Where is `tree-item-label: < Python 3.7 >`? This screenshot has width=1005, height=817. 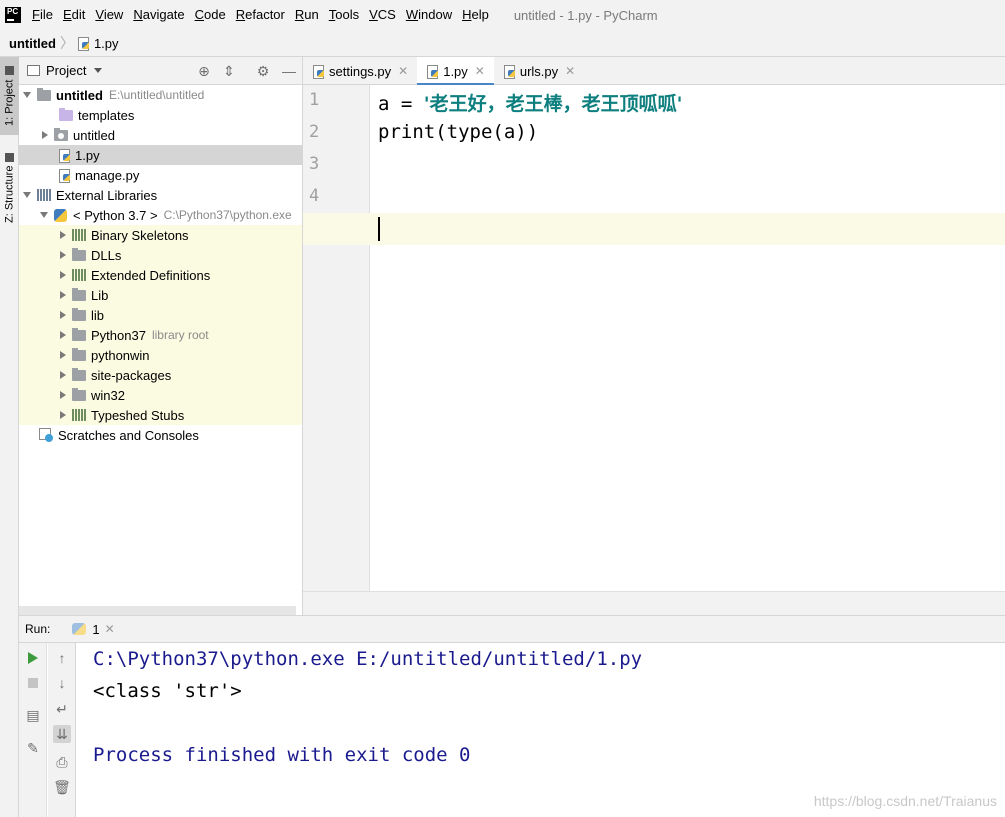 tree-item-label: < Python 3.7 > is located at coordinates (115, 215).